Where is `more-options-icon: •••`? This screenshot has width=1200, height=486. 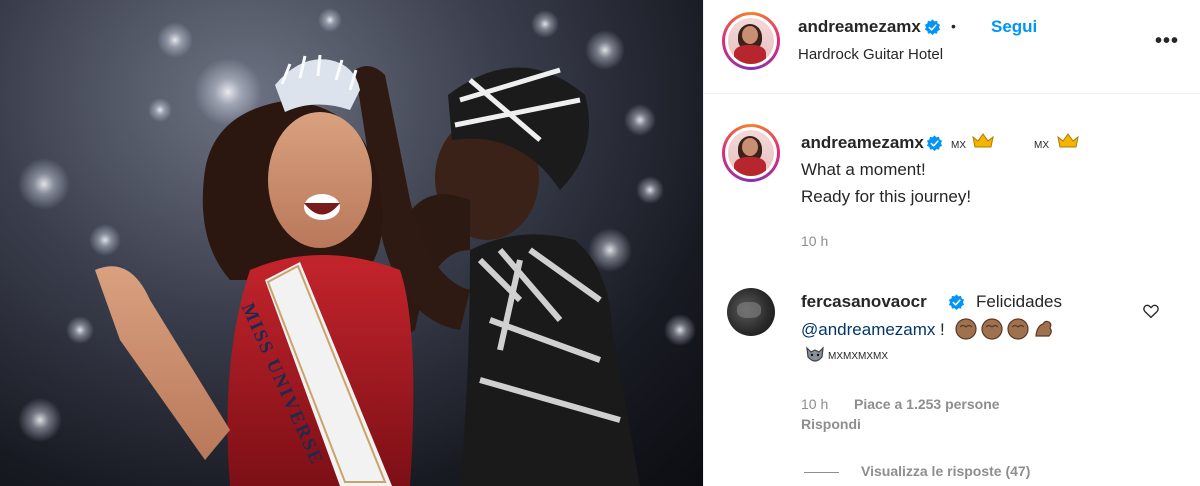
more-options-icon: ••• is located at coordinates (1167, 41).